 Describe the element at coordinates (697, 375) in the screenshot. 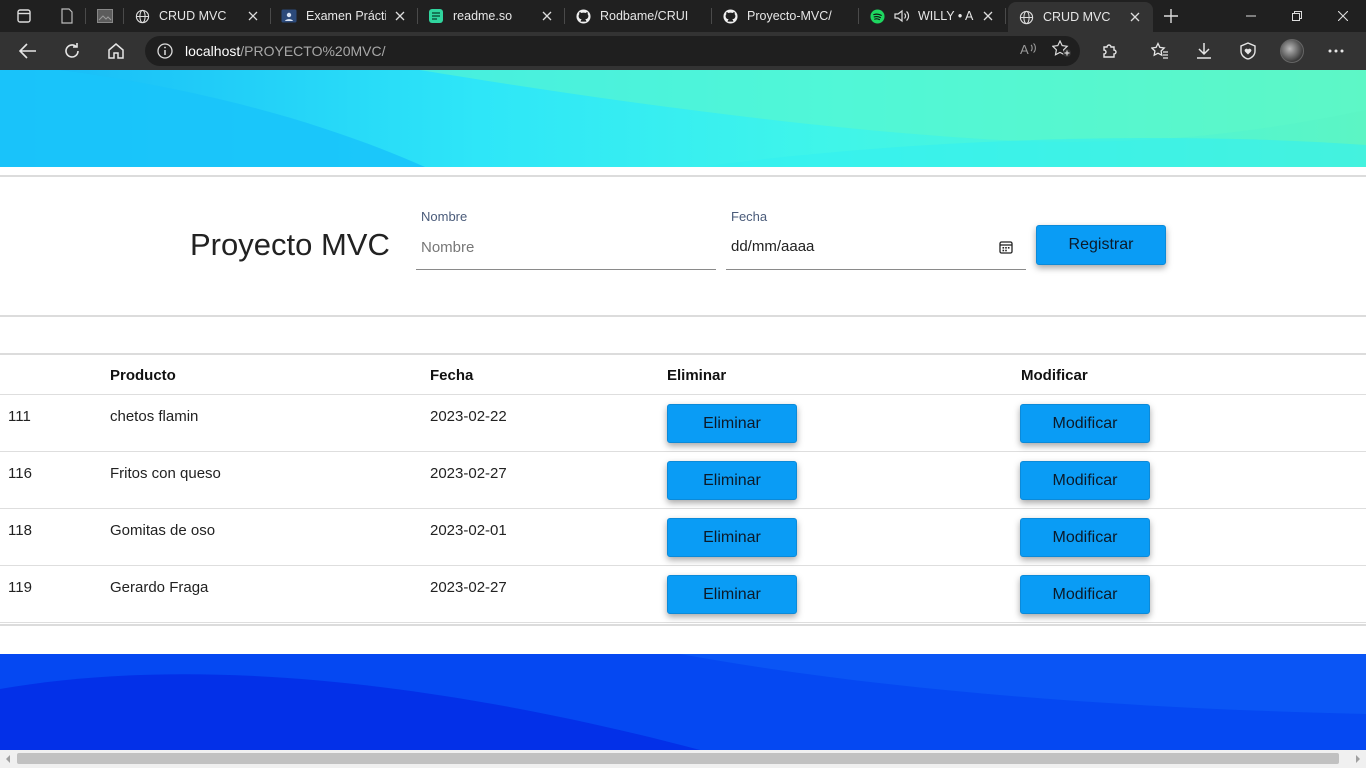

I see `column-header-eliminar: Eliminar` at that location.